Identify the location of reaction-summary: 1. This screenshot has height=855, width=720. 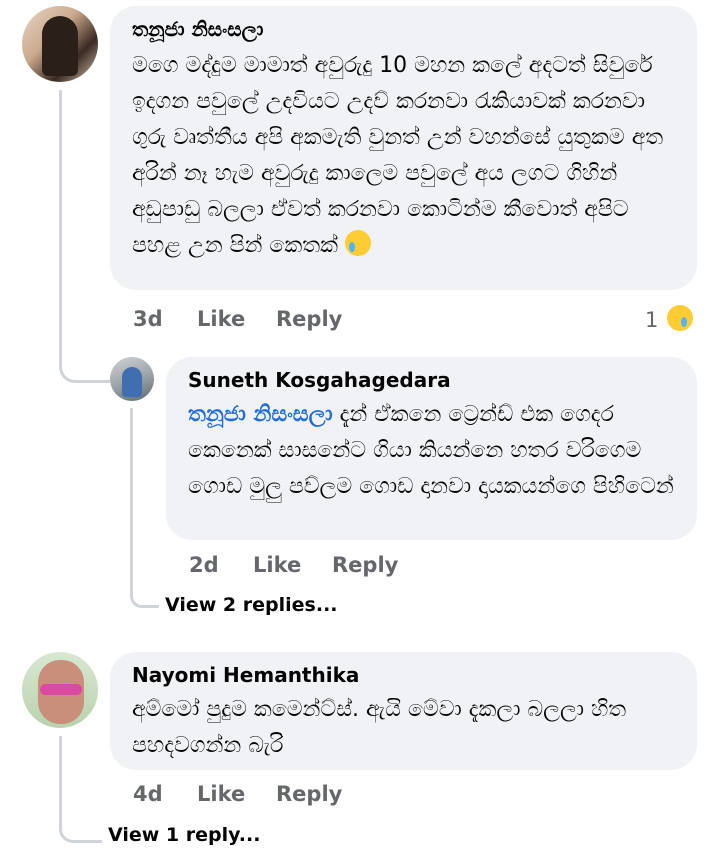
(669, 318).